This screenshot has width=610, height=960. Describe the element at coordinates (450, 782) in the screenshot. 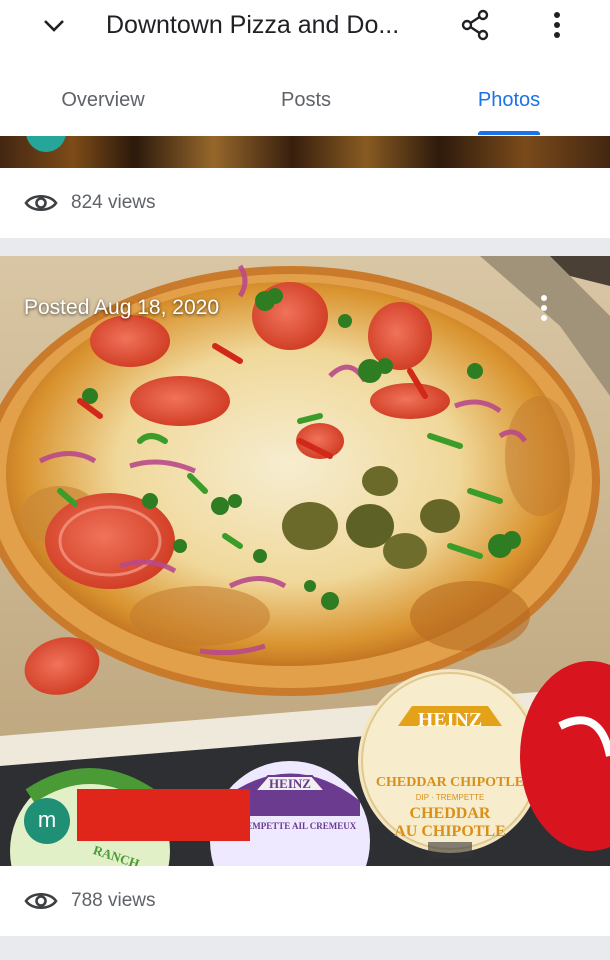

I see `dip-label-line: CHEDDAR CHIPOTLE` at that location.